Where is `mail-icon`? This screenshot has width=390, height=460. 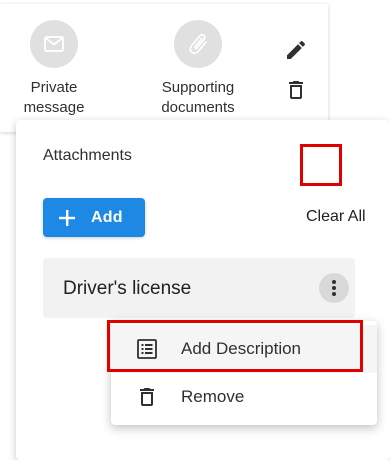
mail-icon is located at coordinates (54, 44).